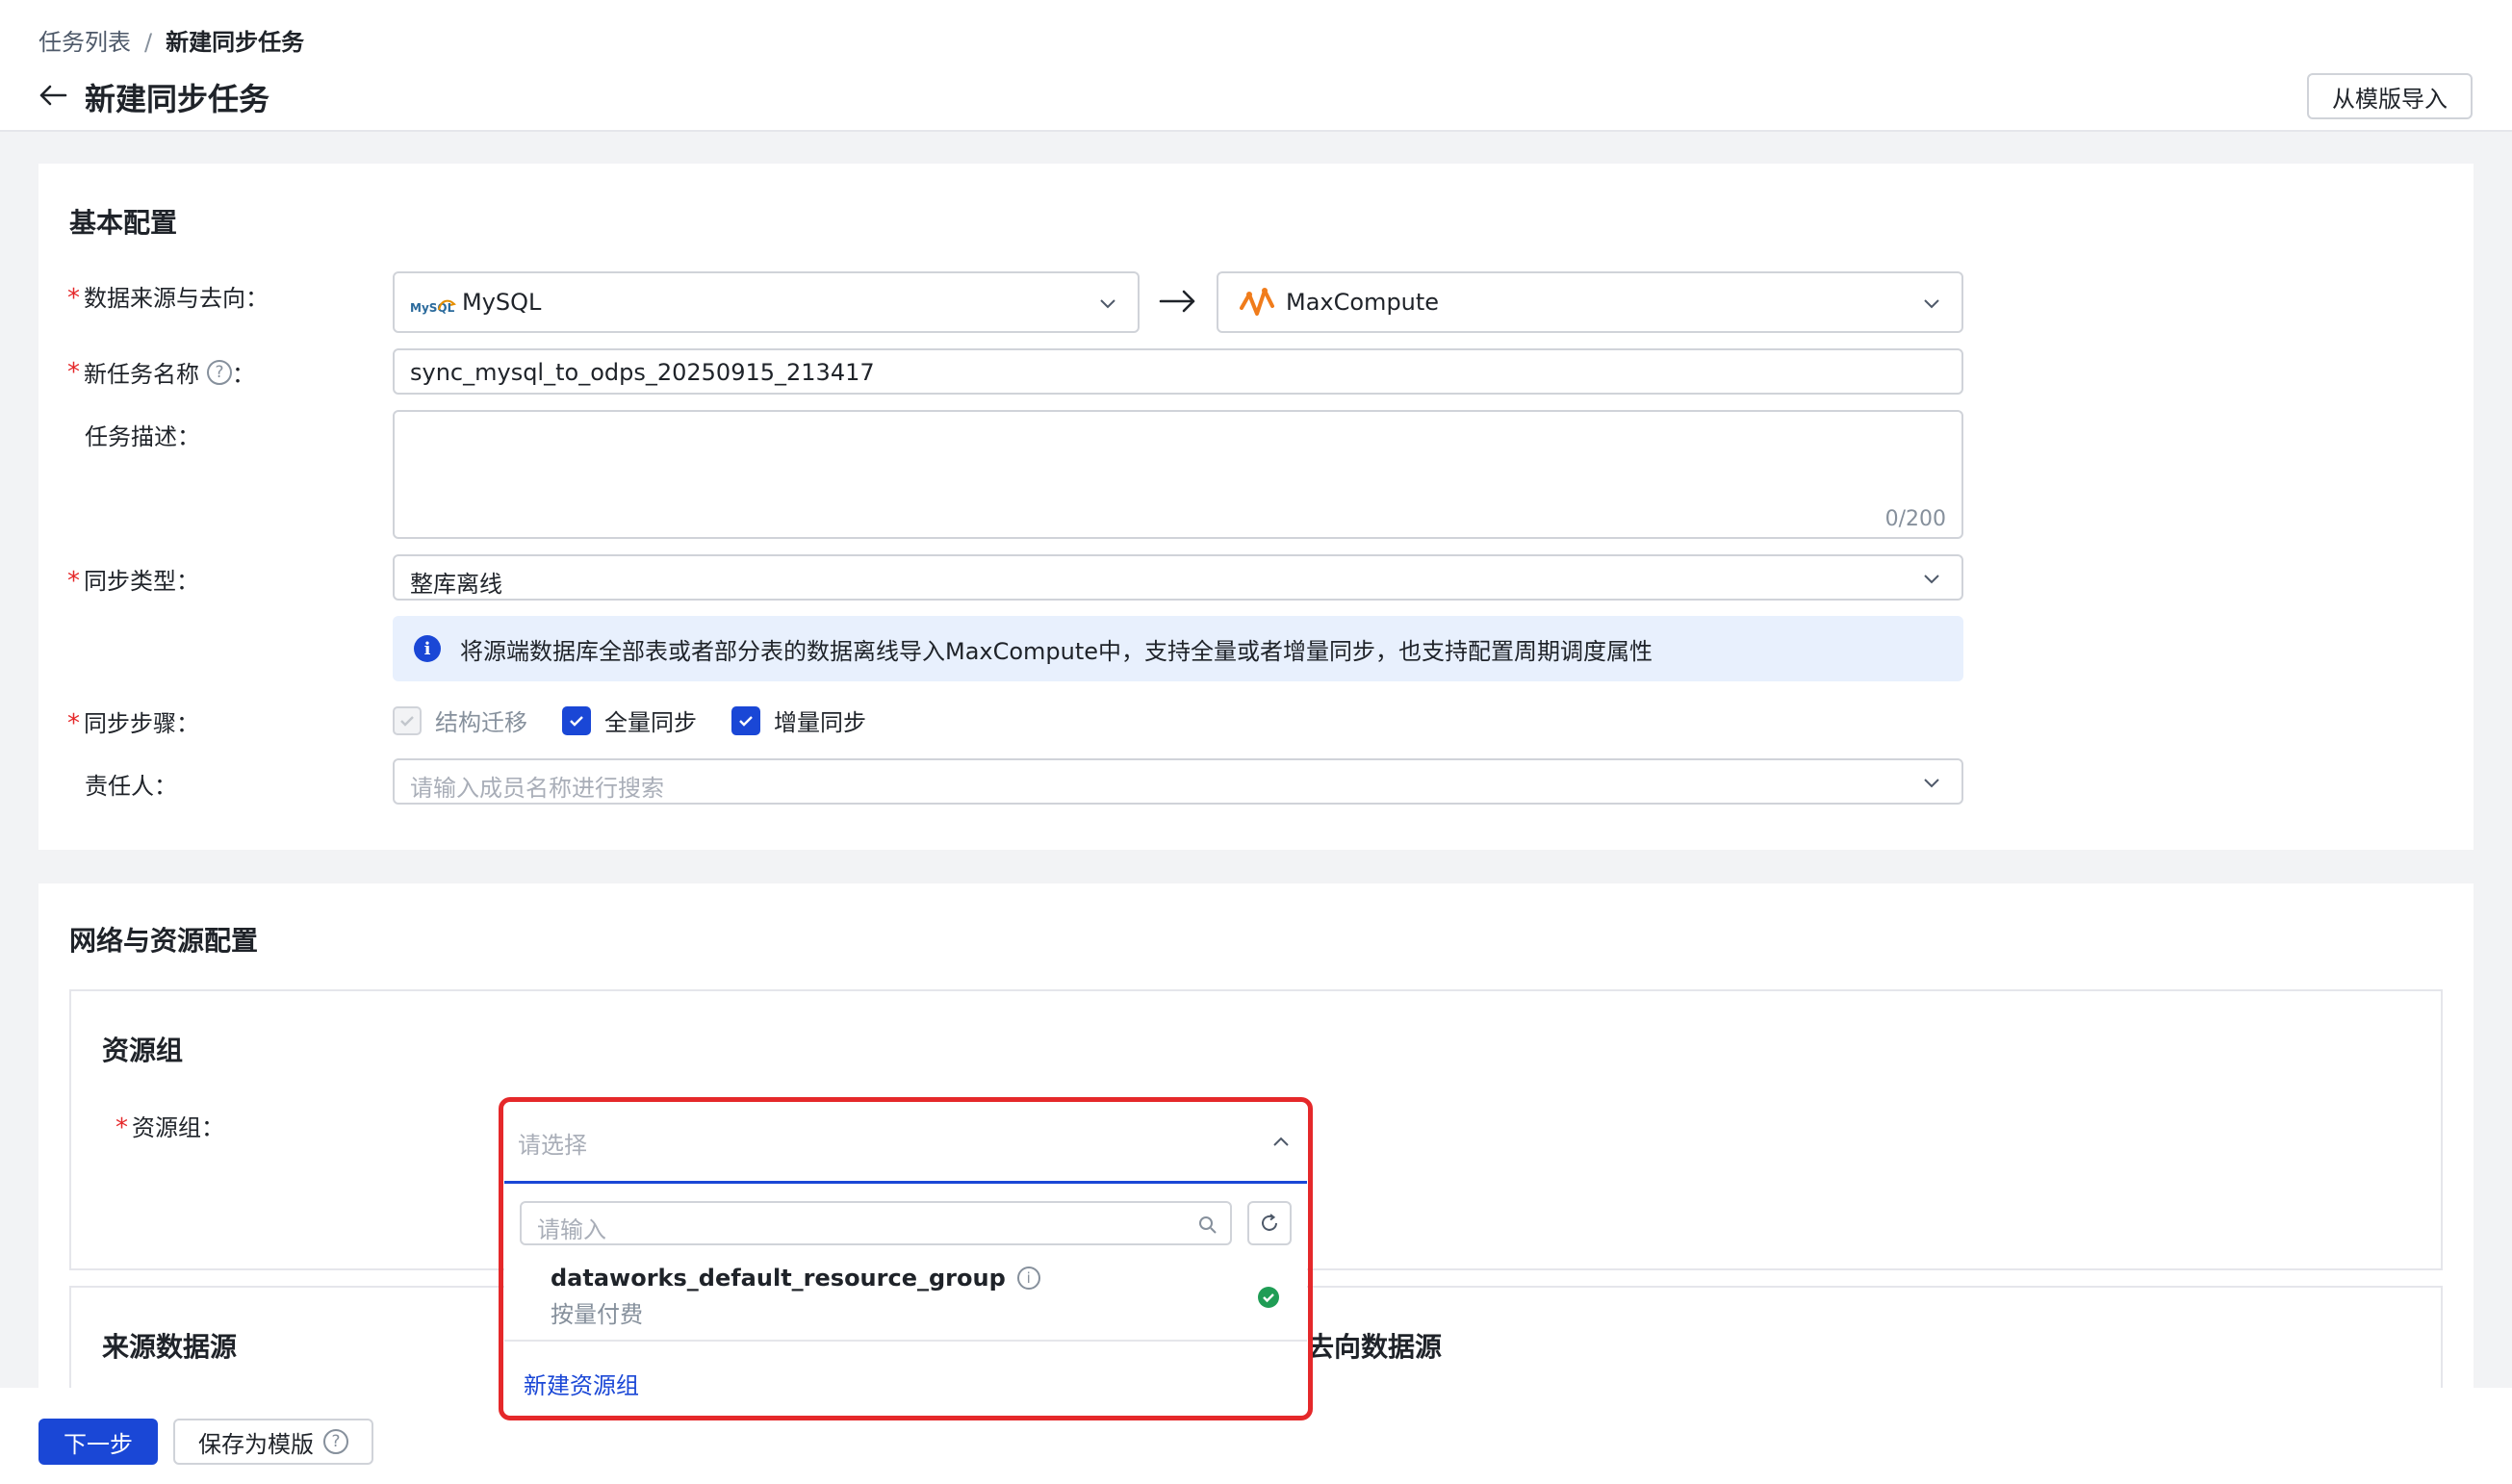 Image resolution: width=2512 pixels, height=1484 pixels. I want to click on task-desc-textarea: 0/200, so click(1178, 475).